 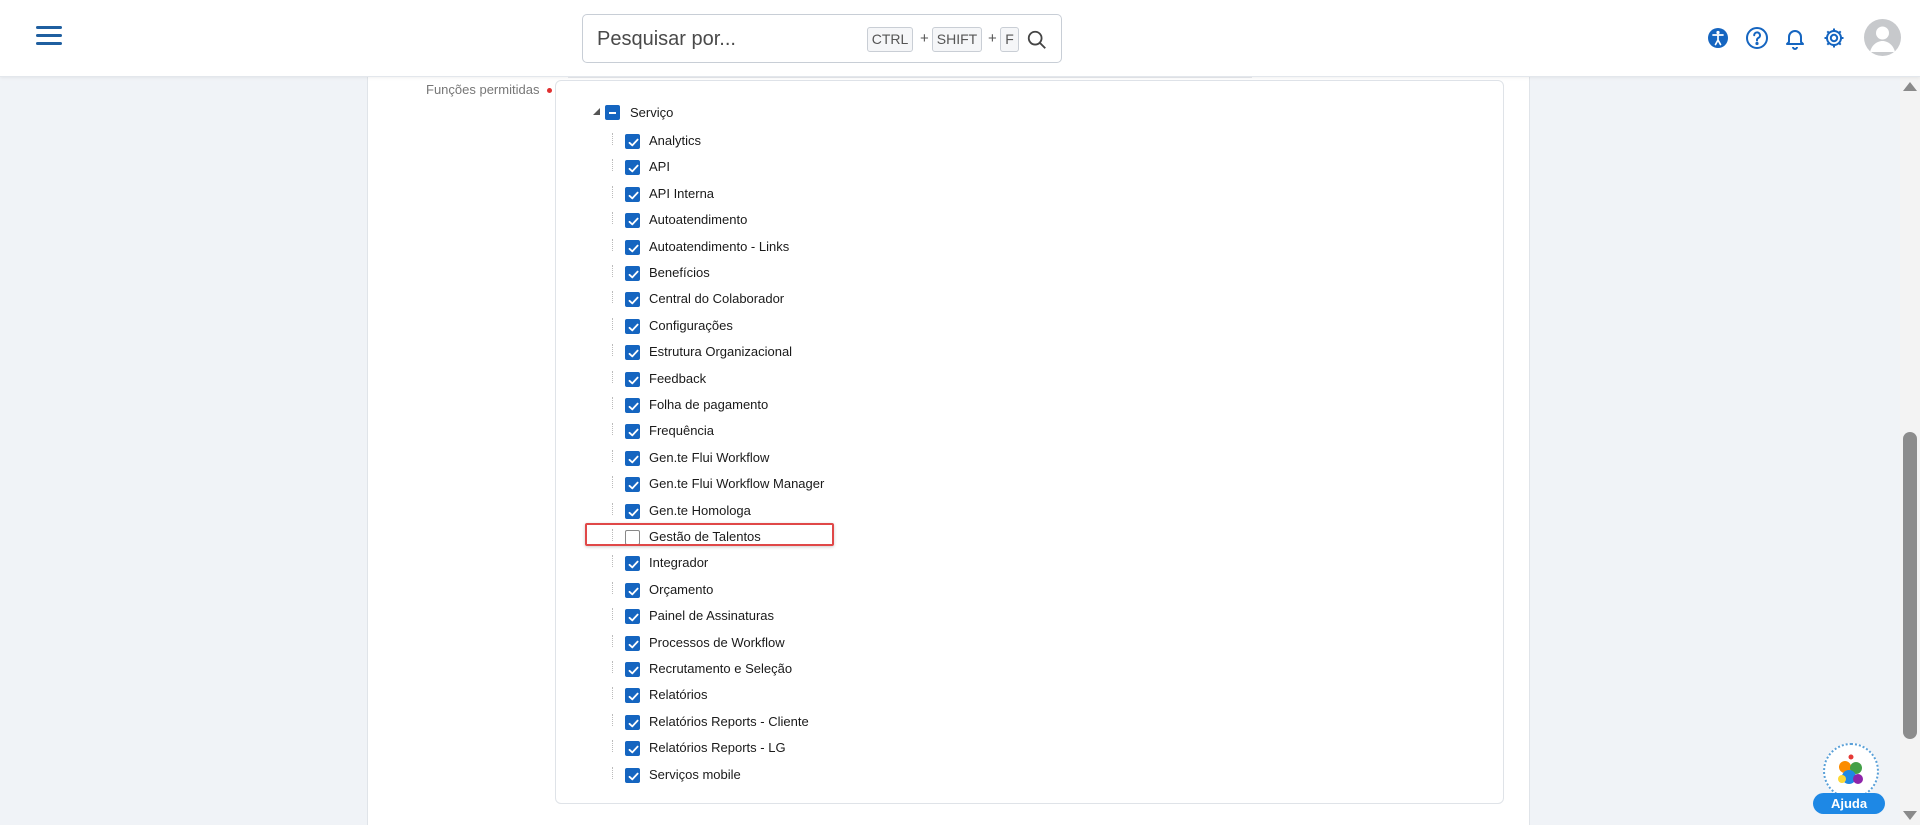 What do you see at coordinates (1882, 37) in the screenshot?
I see `user-avatar` at bounding box center [1882, 37].